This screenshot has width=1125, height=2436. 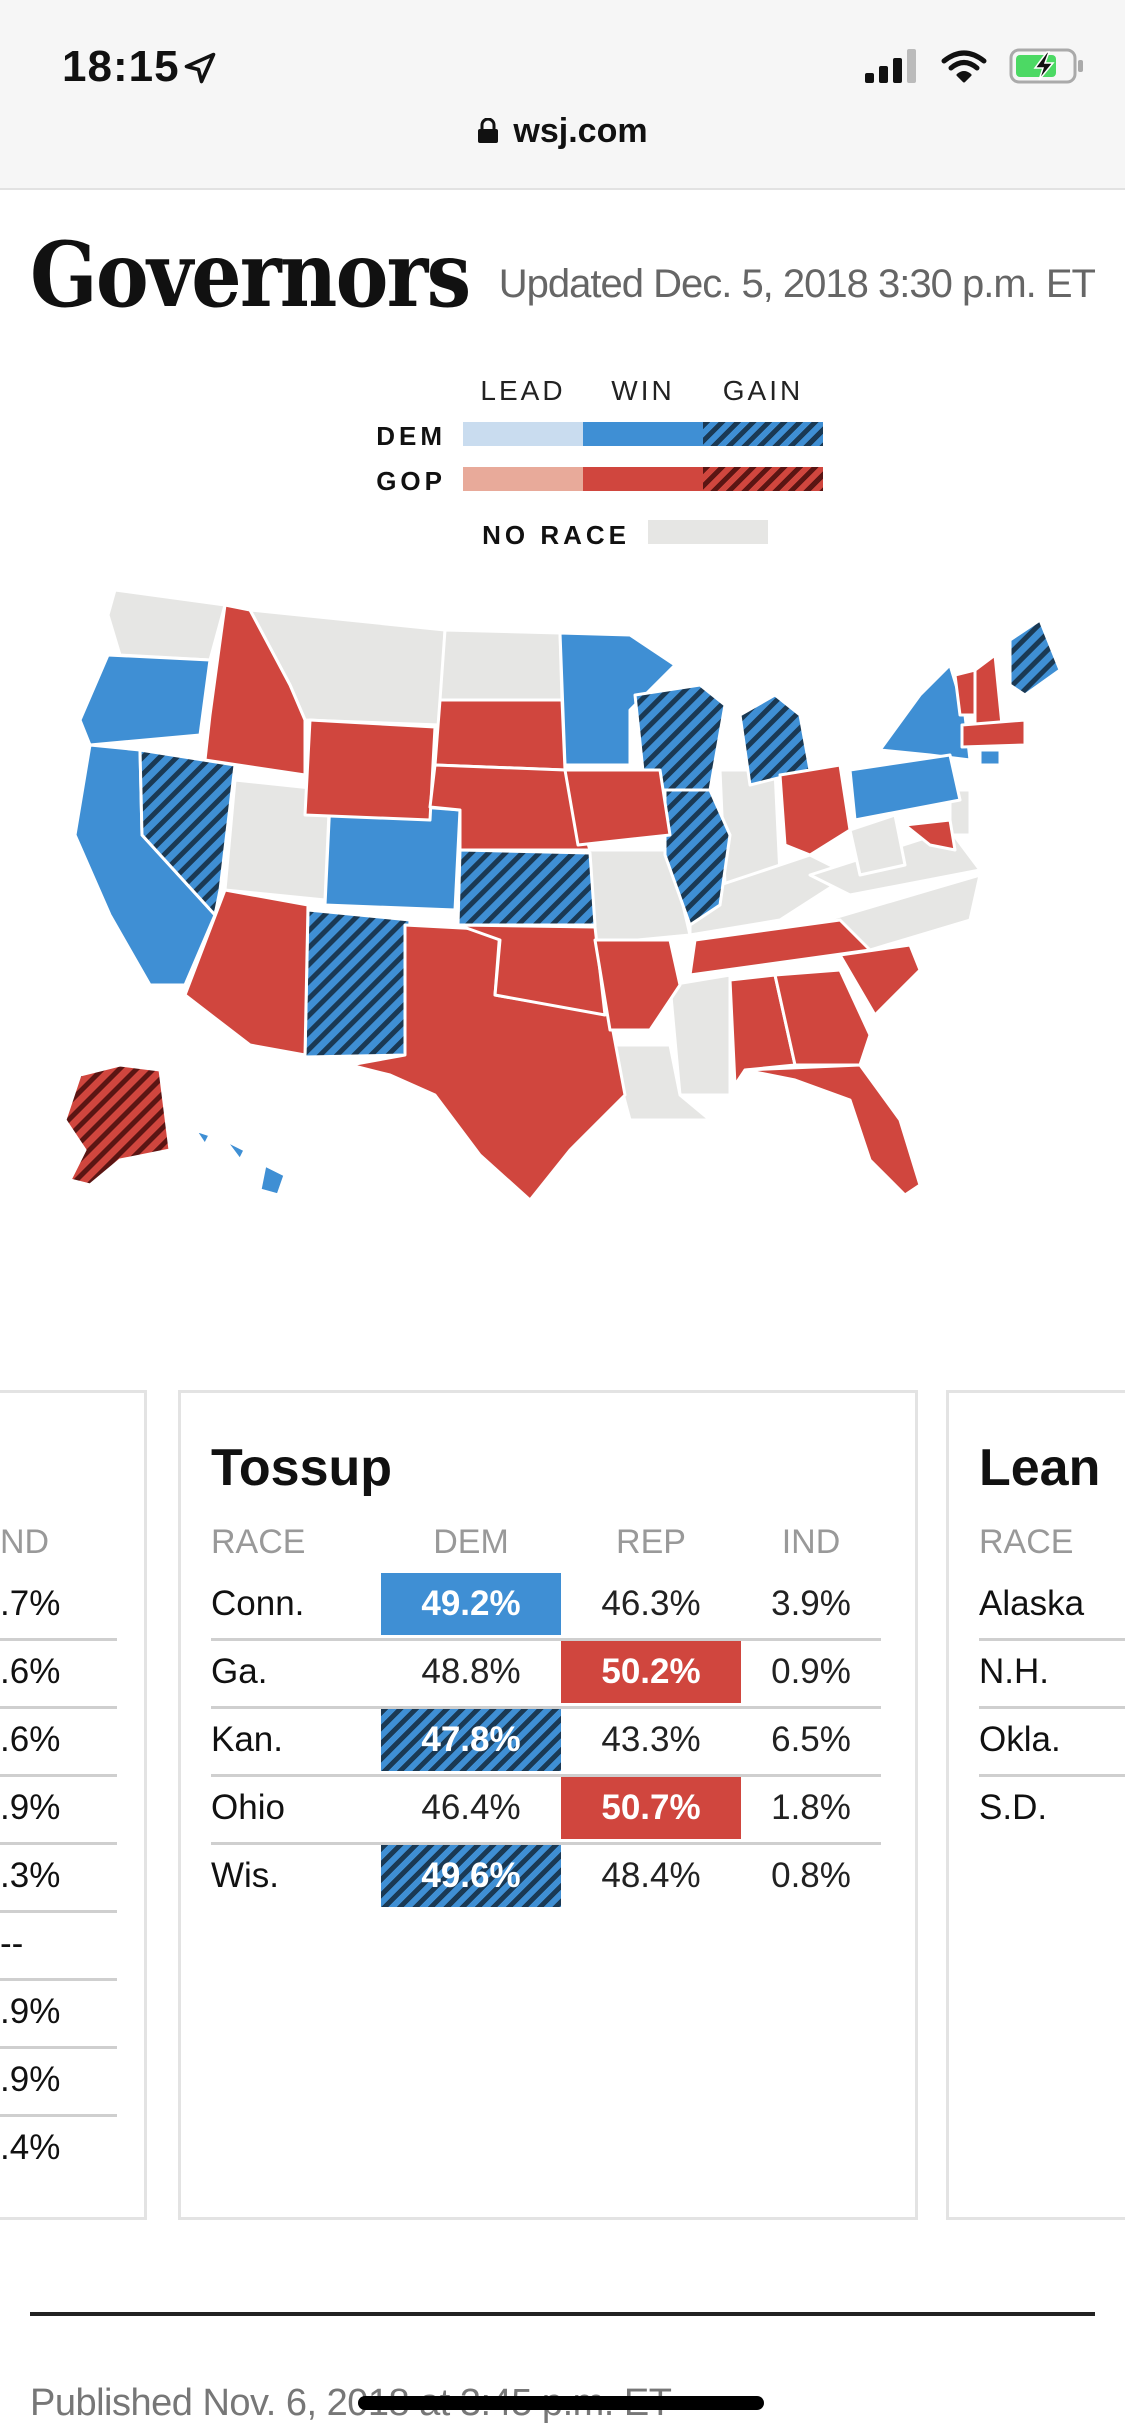 What do you see at coordinates (797, 284) in the screenshot?
I see `updated-timestamp: Updated Dec. 5, 2018 3:30 p.m. ET` at bounding box center [797, 284].